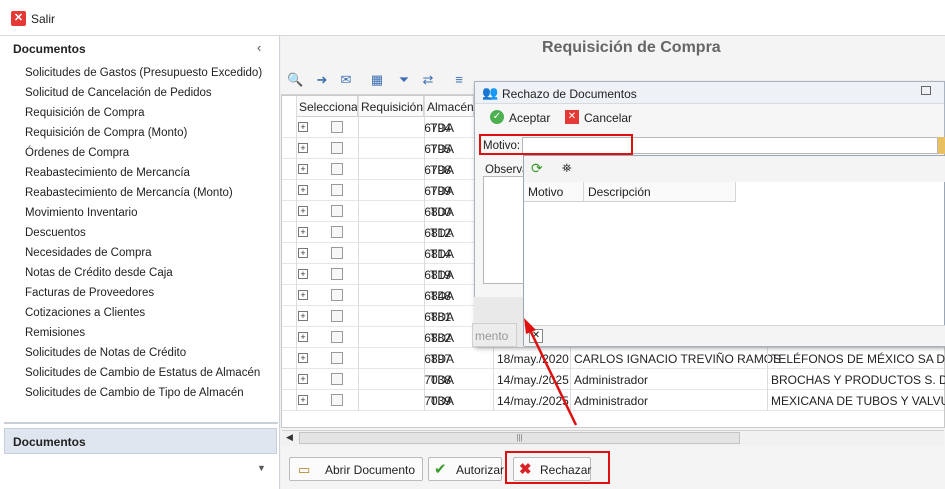 Image resolution: width=945 pixels, height=489 pixels. Describe the element at coordinates (553, 377) in the screenshot. I see `arrow-line` at that location.